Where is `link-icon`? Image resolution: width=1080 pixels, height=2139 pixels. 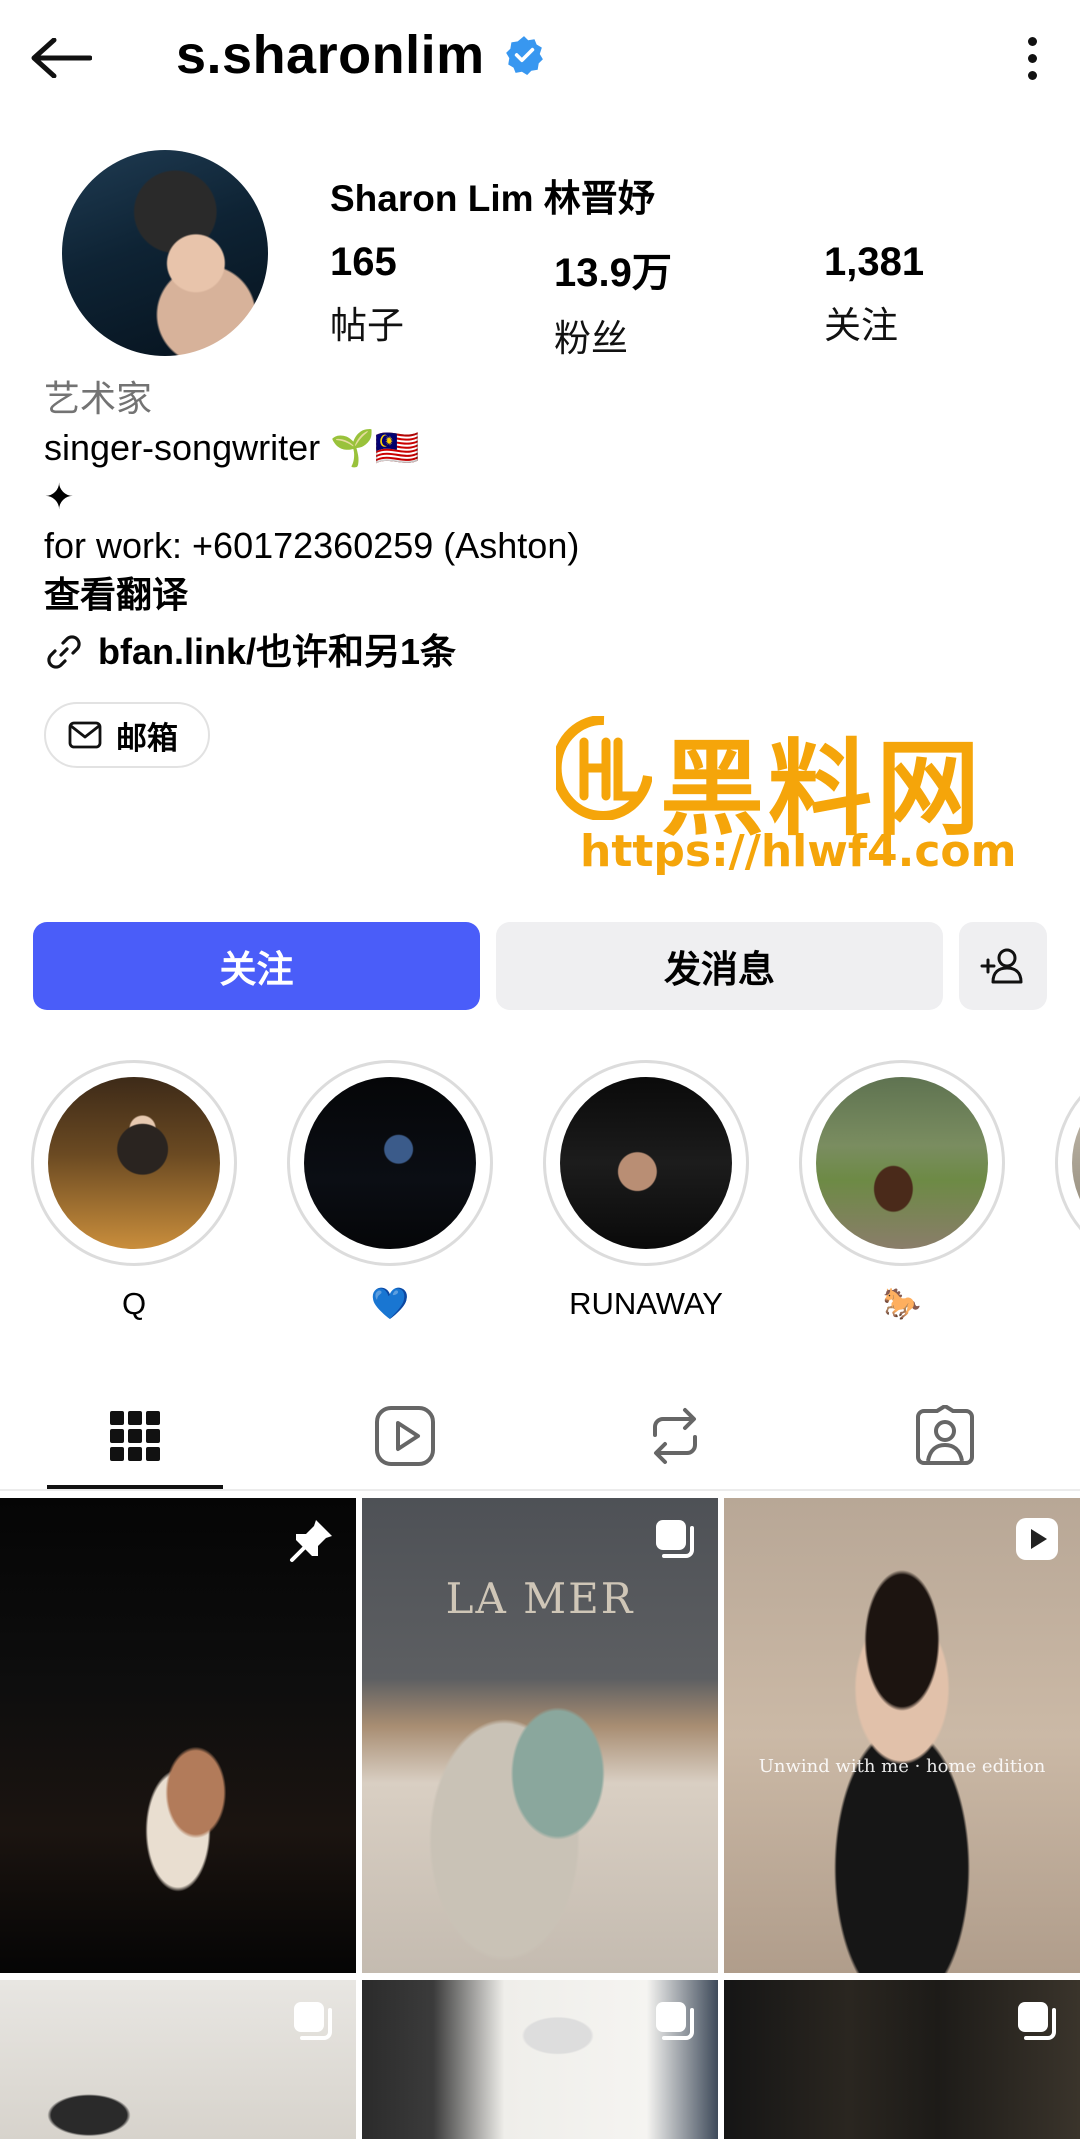
link-icon is located at coordinates (64, 651).